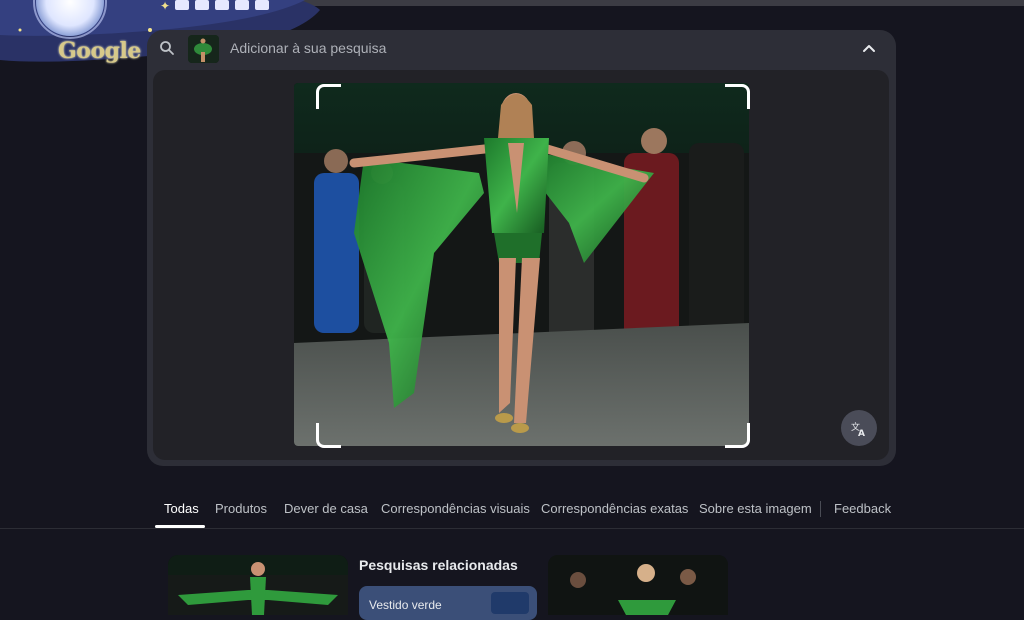 This screenshot has height=620, width=1024. What do you see at coordinates (180, 526) in the screenshot?
I see `active-tab-indicator` at bounding box center [180, 526].